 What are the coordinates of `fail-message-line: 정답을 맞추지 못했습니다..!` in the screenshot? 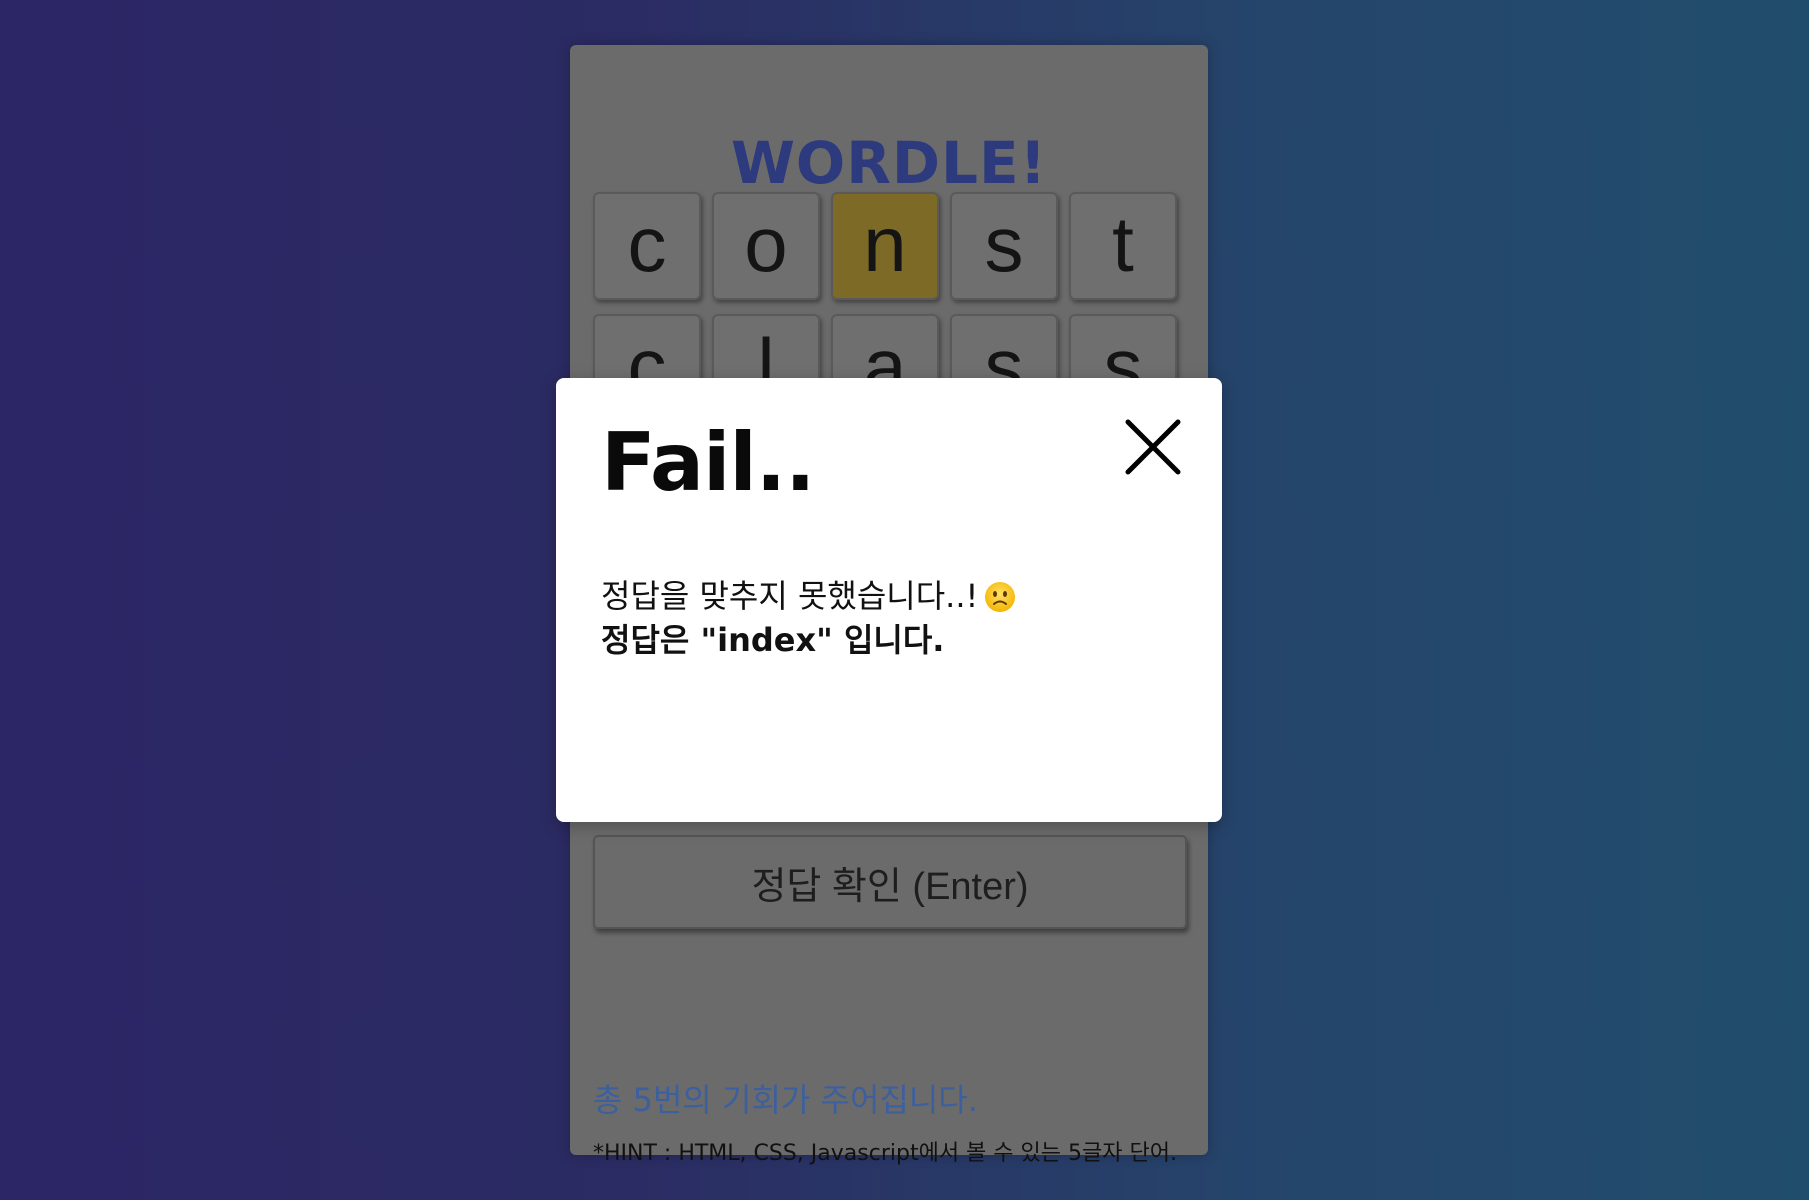 It's located at (808, 596).